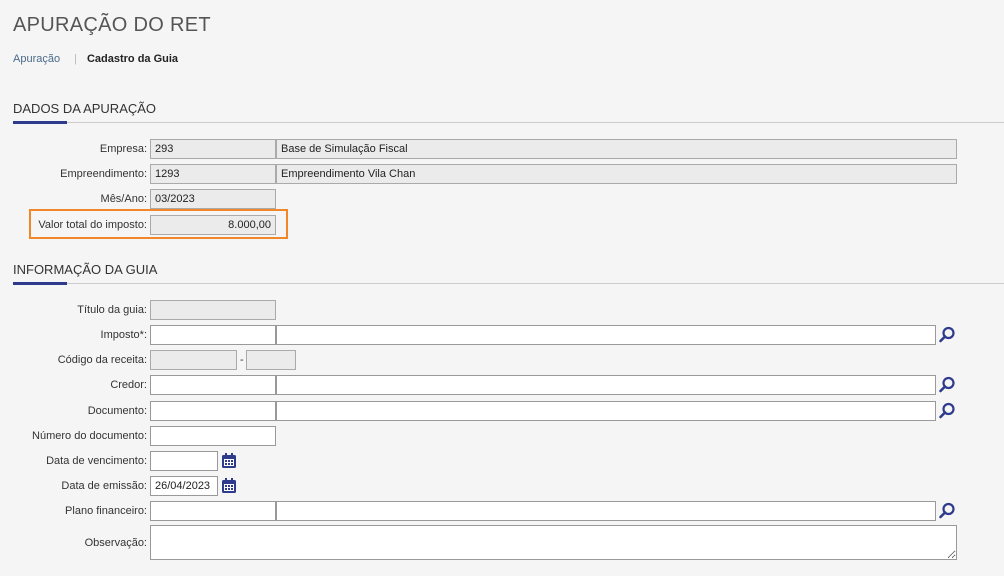 The height and width of the screenshot is (576, 1004). I want to click on empresa-code-field, so click(213, 149).